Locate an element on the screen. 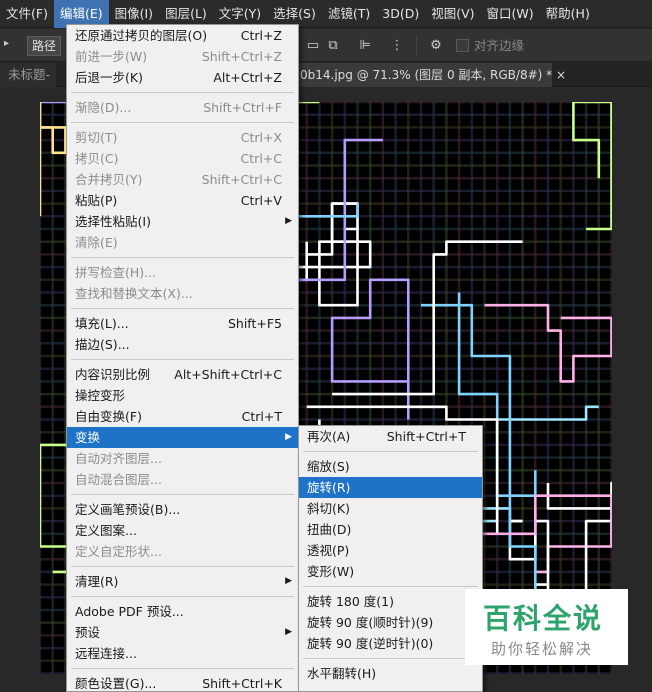 The height and width of the screenshot is (692, 652). edit-menu-item: 选择性粘贴(I) ▶ is located at coordinates (182, 221).